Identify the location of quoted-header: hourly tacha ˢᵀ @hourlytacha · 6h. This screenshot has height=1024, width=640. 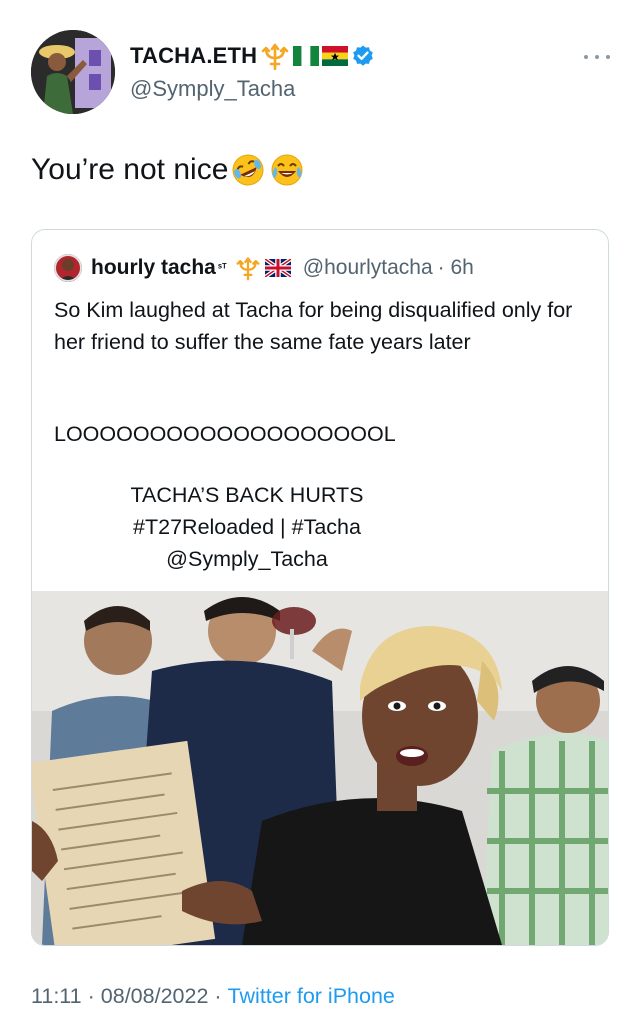
(264, 268).